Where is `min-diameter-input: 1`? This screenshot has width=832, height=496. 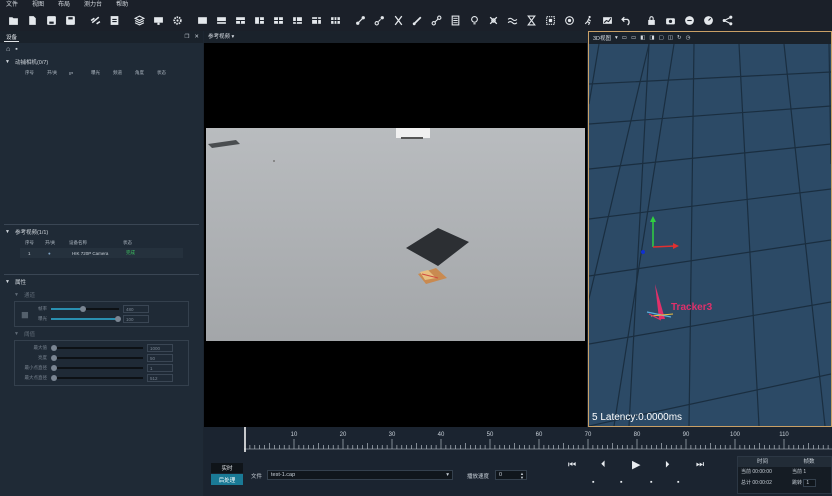 min-diameter-input: 1 is located at coordinates (160, 368).